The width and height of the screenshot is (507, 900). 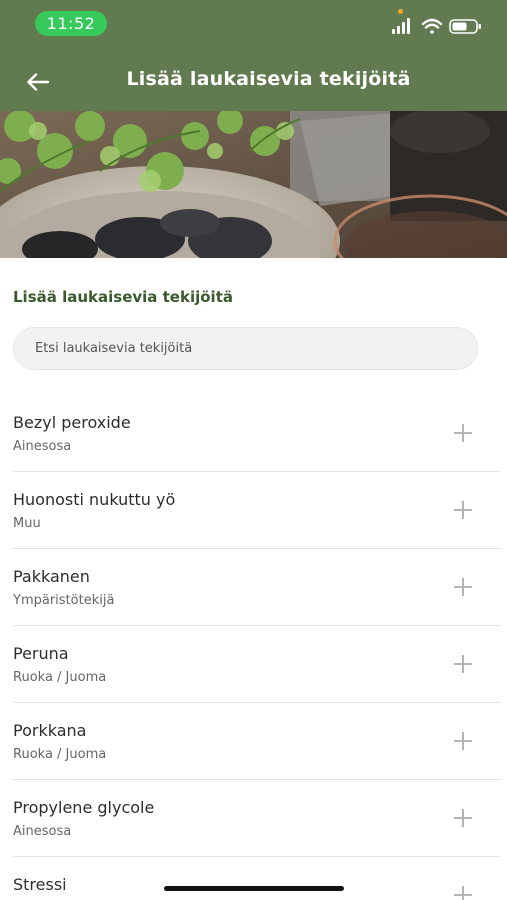 I want to click on back-button, so click(x=38, y=82).